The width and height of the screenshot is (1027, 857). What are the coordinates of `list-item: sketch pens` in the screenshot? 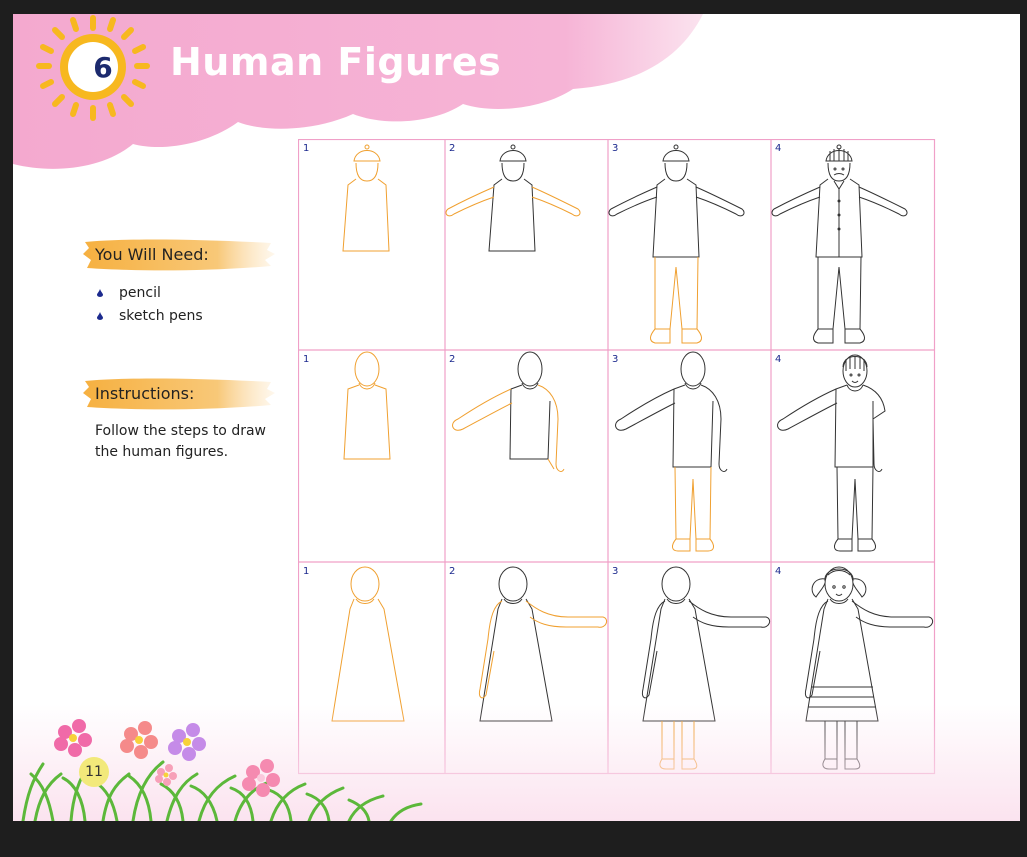 It's located at (149, 316).